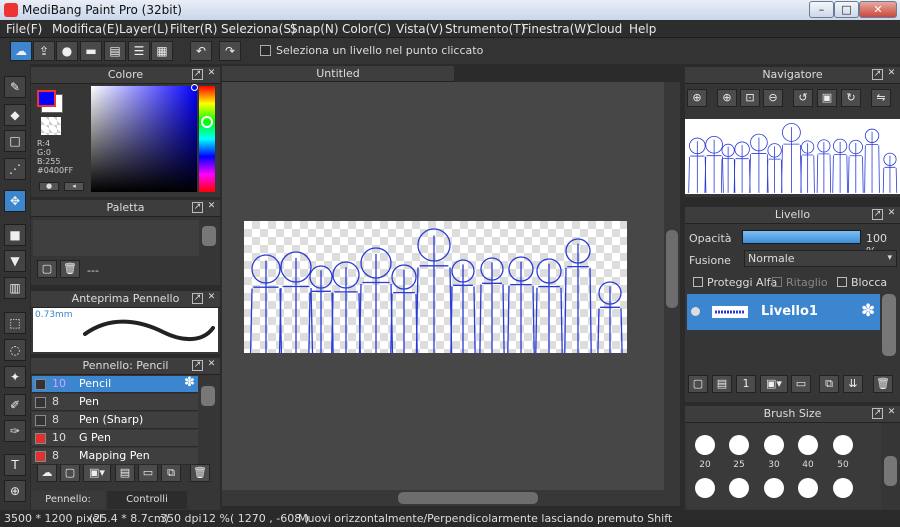 The image size is (900, 527). Describe the element at coordinates (70, 473) in the screenshot. I see `new-brush-icon: ▢` at that location.